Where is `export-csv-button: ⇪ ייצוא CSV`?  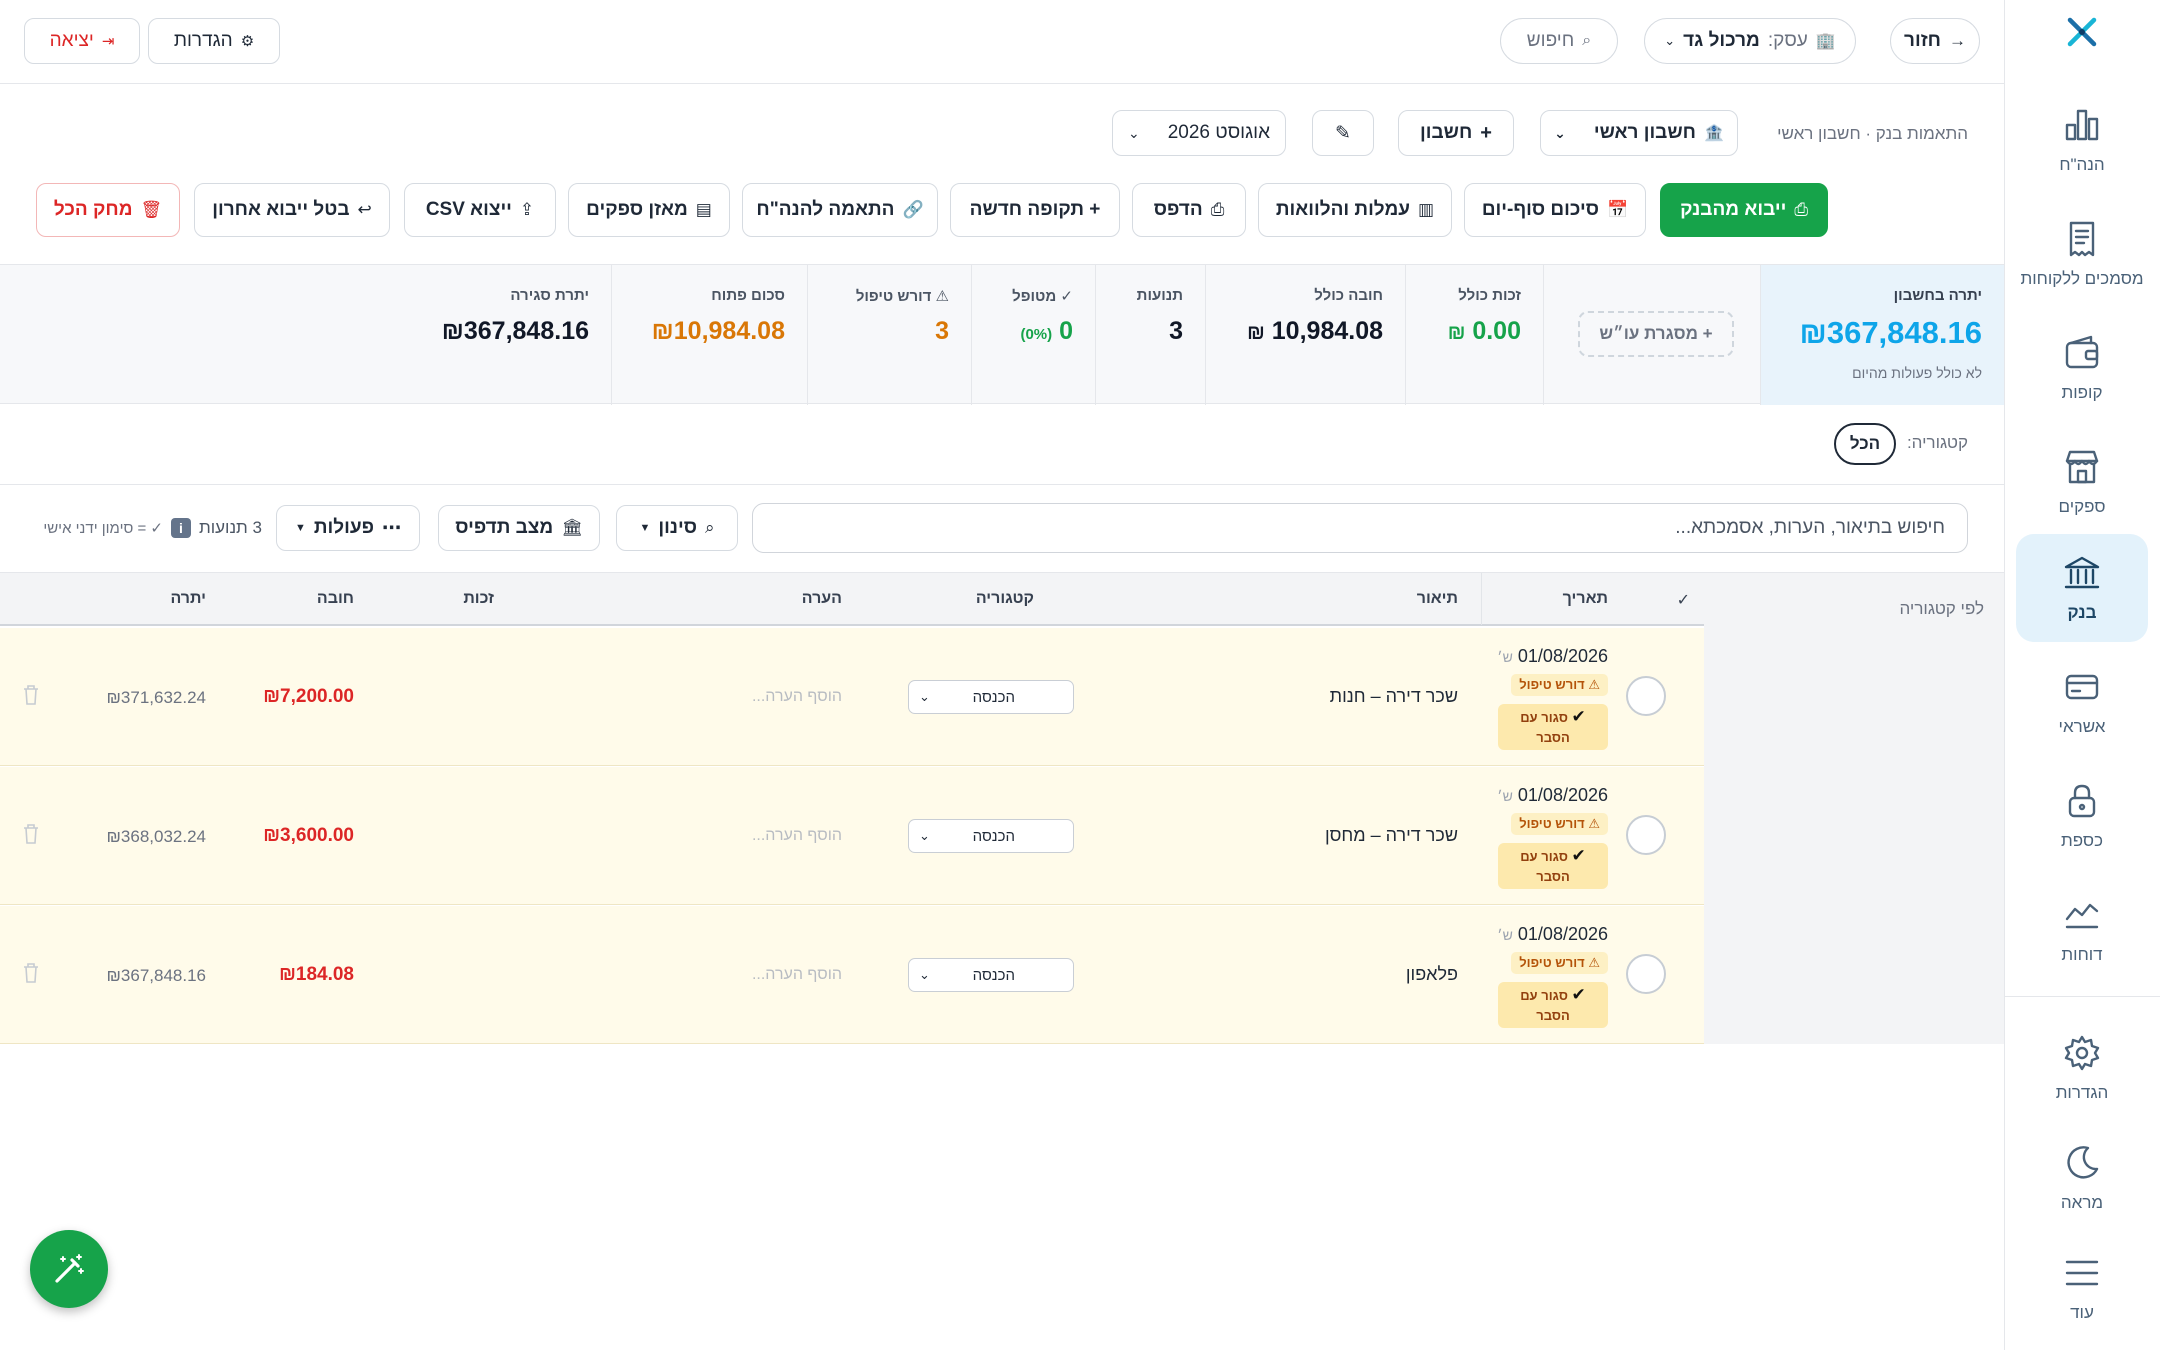
export-csv-button: ⇪ ייצוא CSV is located at coordinates (480, 210).